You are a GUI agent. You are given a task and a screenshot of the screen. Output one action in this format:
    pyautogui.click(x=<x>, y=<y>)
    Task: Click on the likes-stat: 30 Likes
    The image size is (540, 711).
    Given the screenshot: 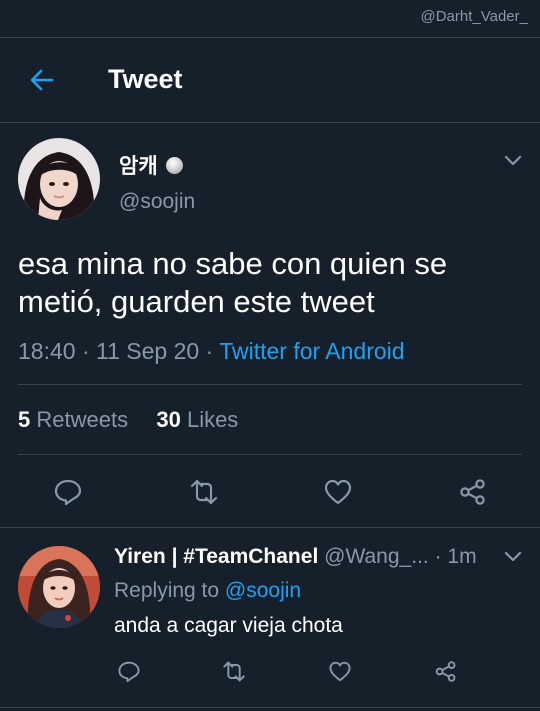 What is the action you would take?
    pyautogui.click(x=197, y=419)
    